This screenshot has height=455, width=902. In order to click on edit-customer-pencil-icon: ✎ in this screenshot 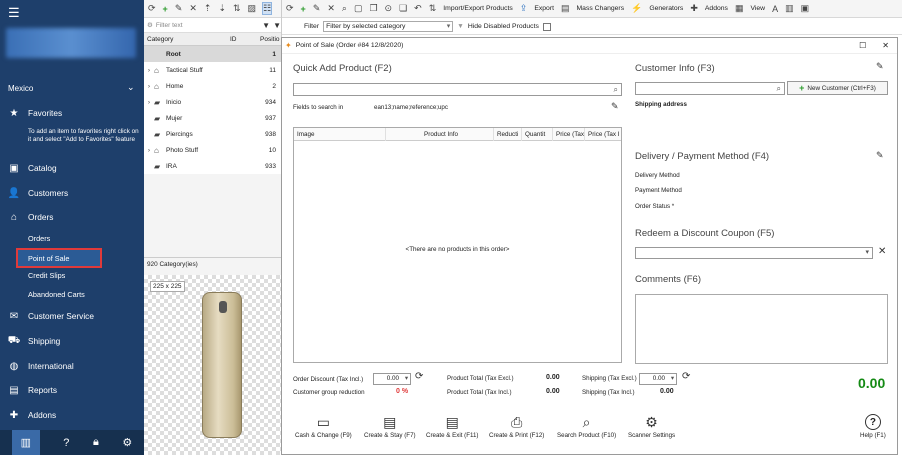, I will do `click(880, 66)`.